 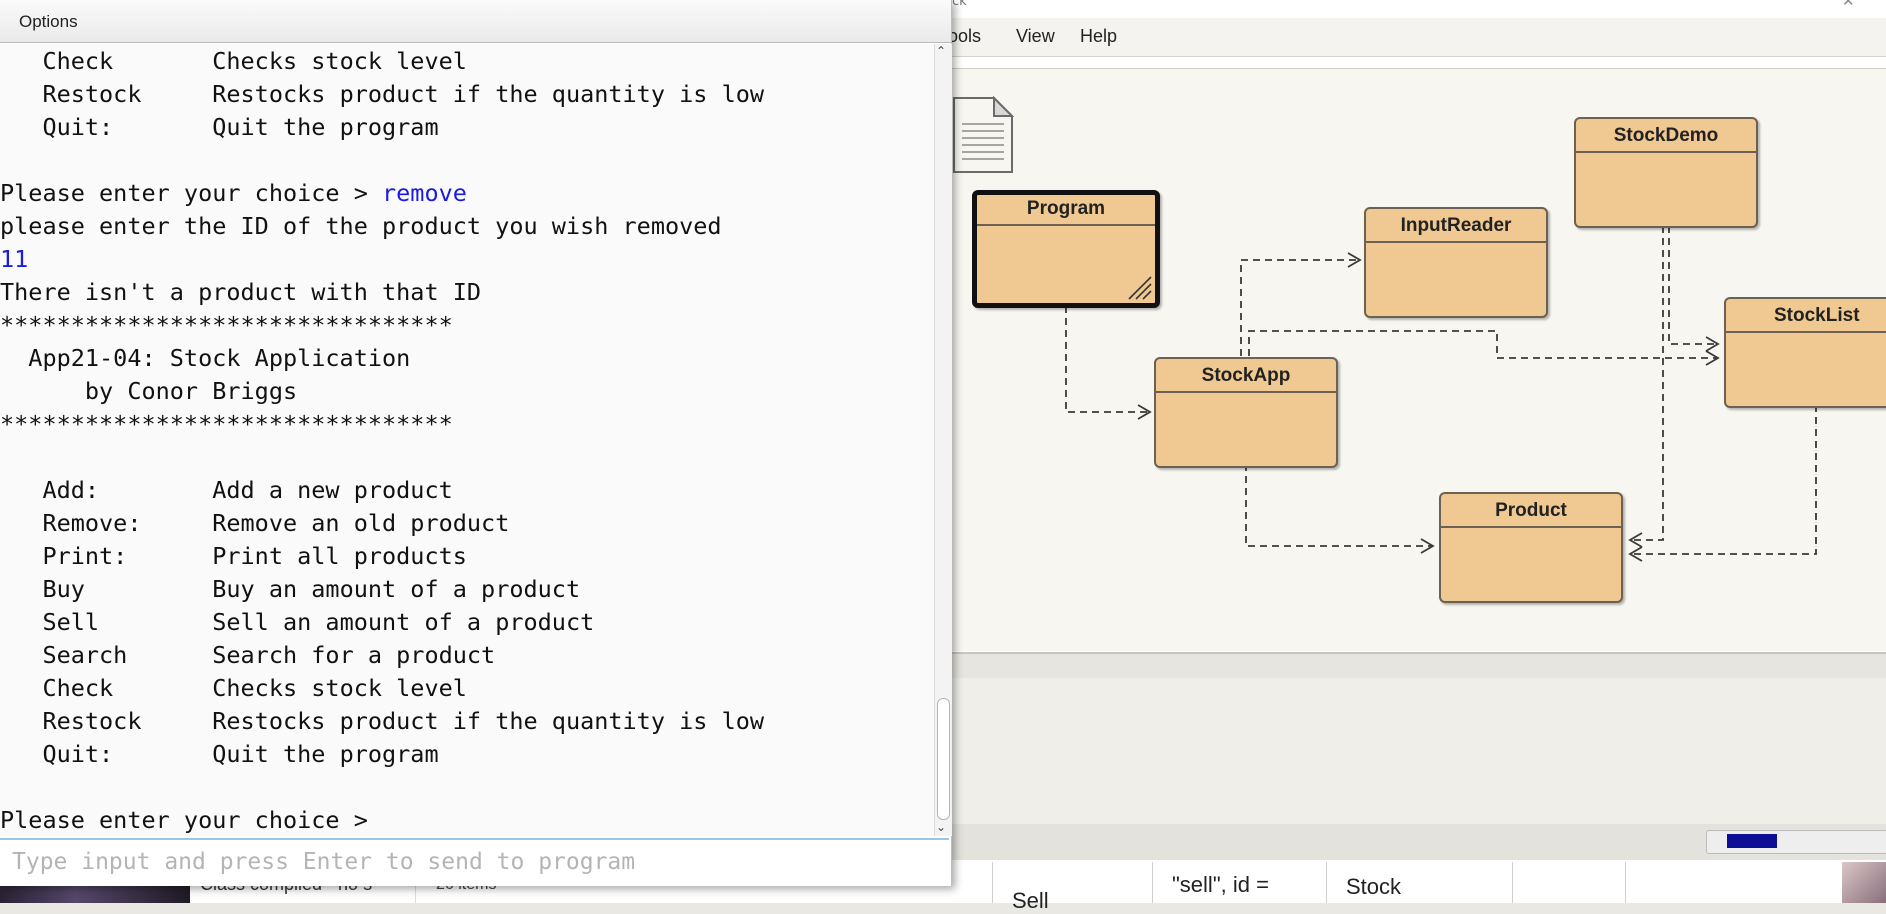 What do you see at coordinates (106, 655) in the screenshot?
I see `menu-command: Search` at bounding box center [106, 655].